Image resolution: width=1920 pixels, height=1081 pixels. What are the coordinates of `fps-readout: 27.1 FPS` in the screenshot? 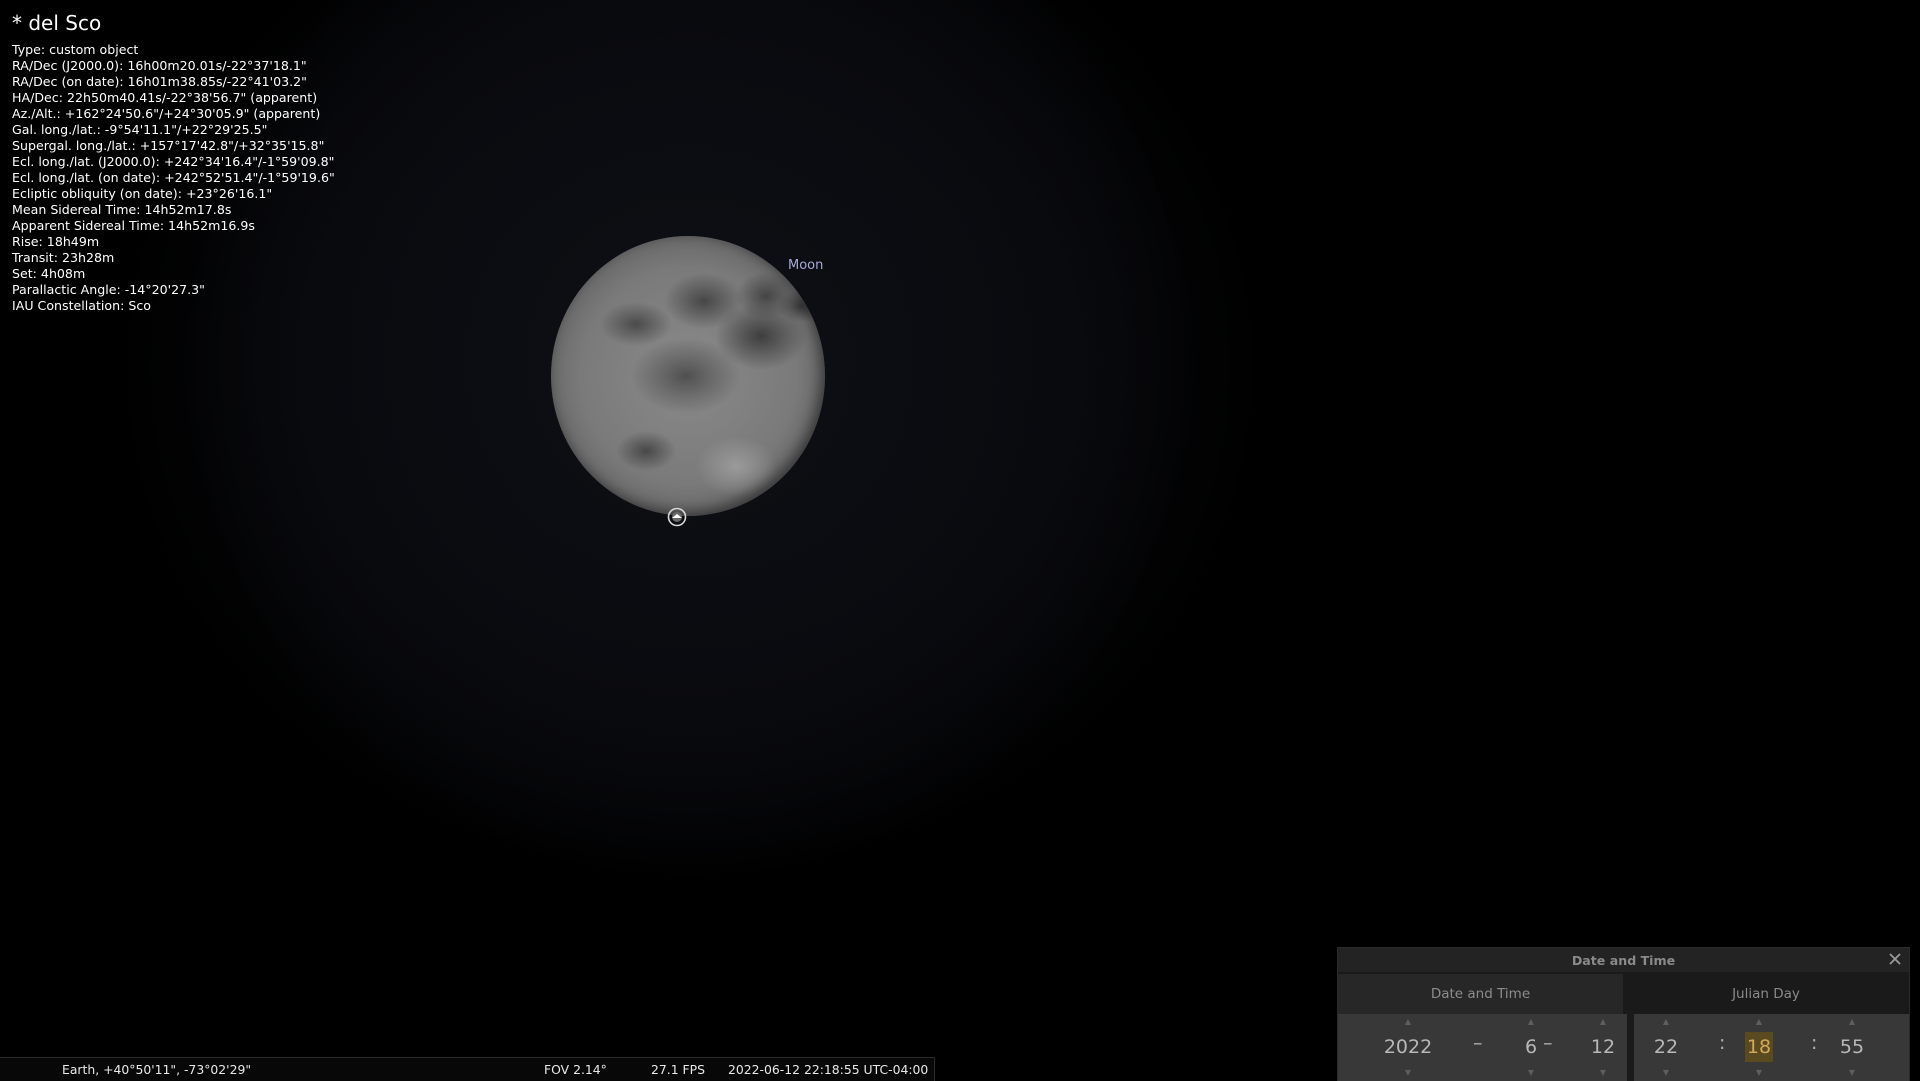 It's located at (678, 1069).